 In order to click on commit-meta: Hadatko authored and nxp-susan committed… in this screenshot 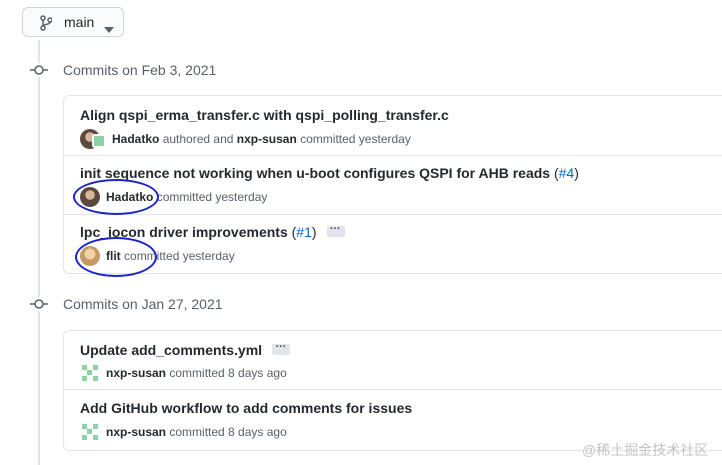, I will do `click(245, 139)`.